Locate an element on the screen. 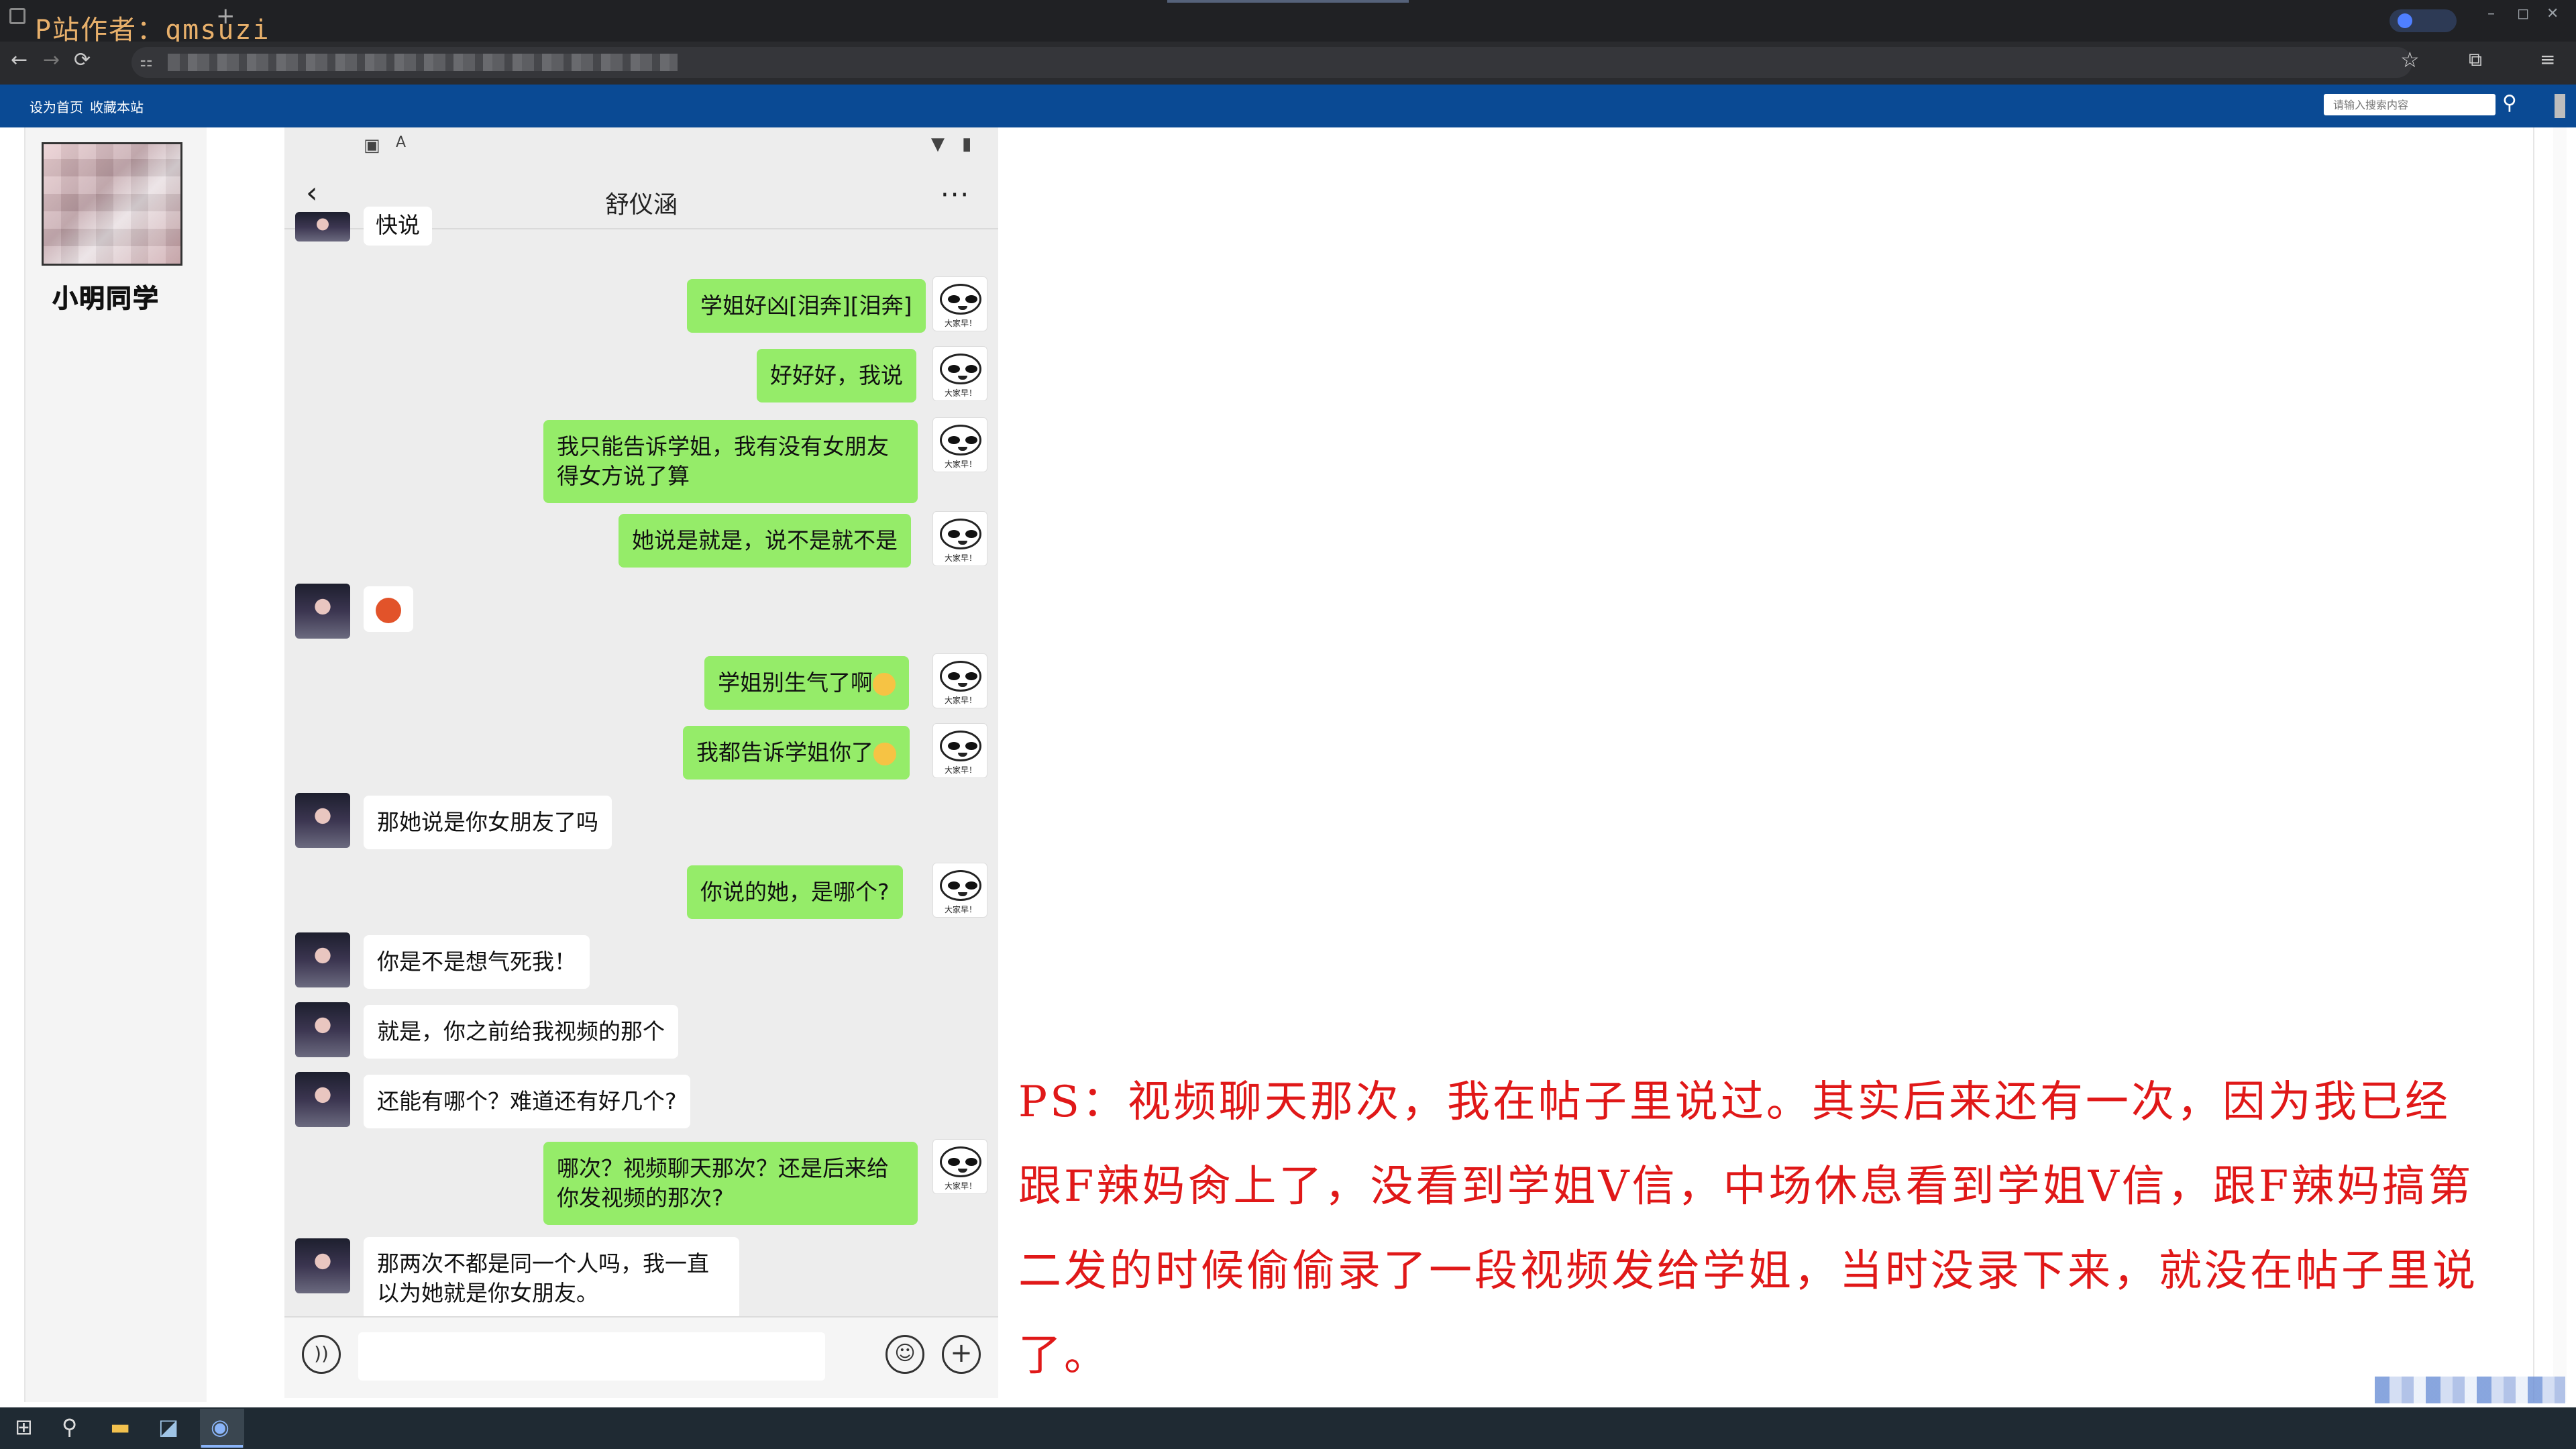  notepad-icon: ◪ is located at coordinates (168, 1427).